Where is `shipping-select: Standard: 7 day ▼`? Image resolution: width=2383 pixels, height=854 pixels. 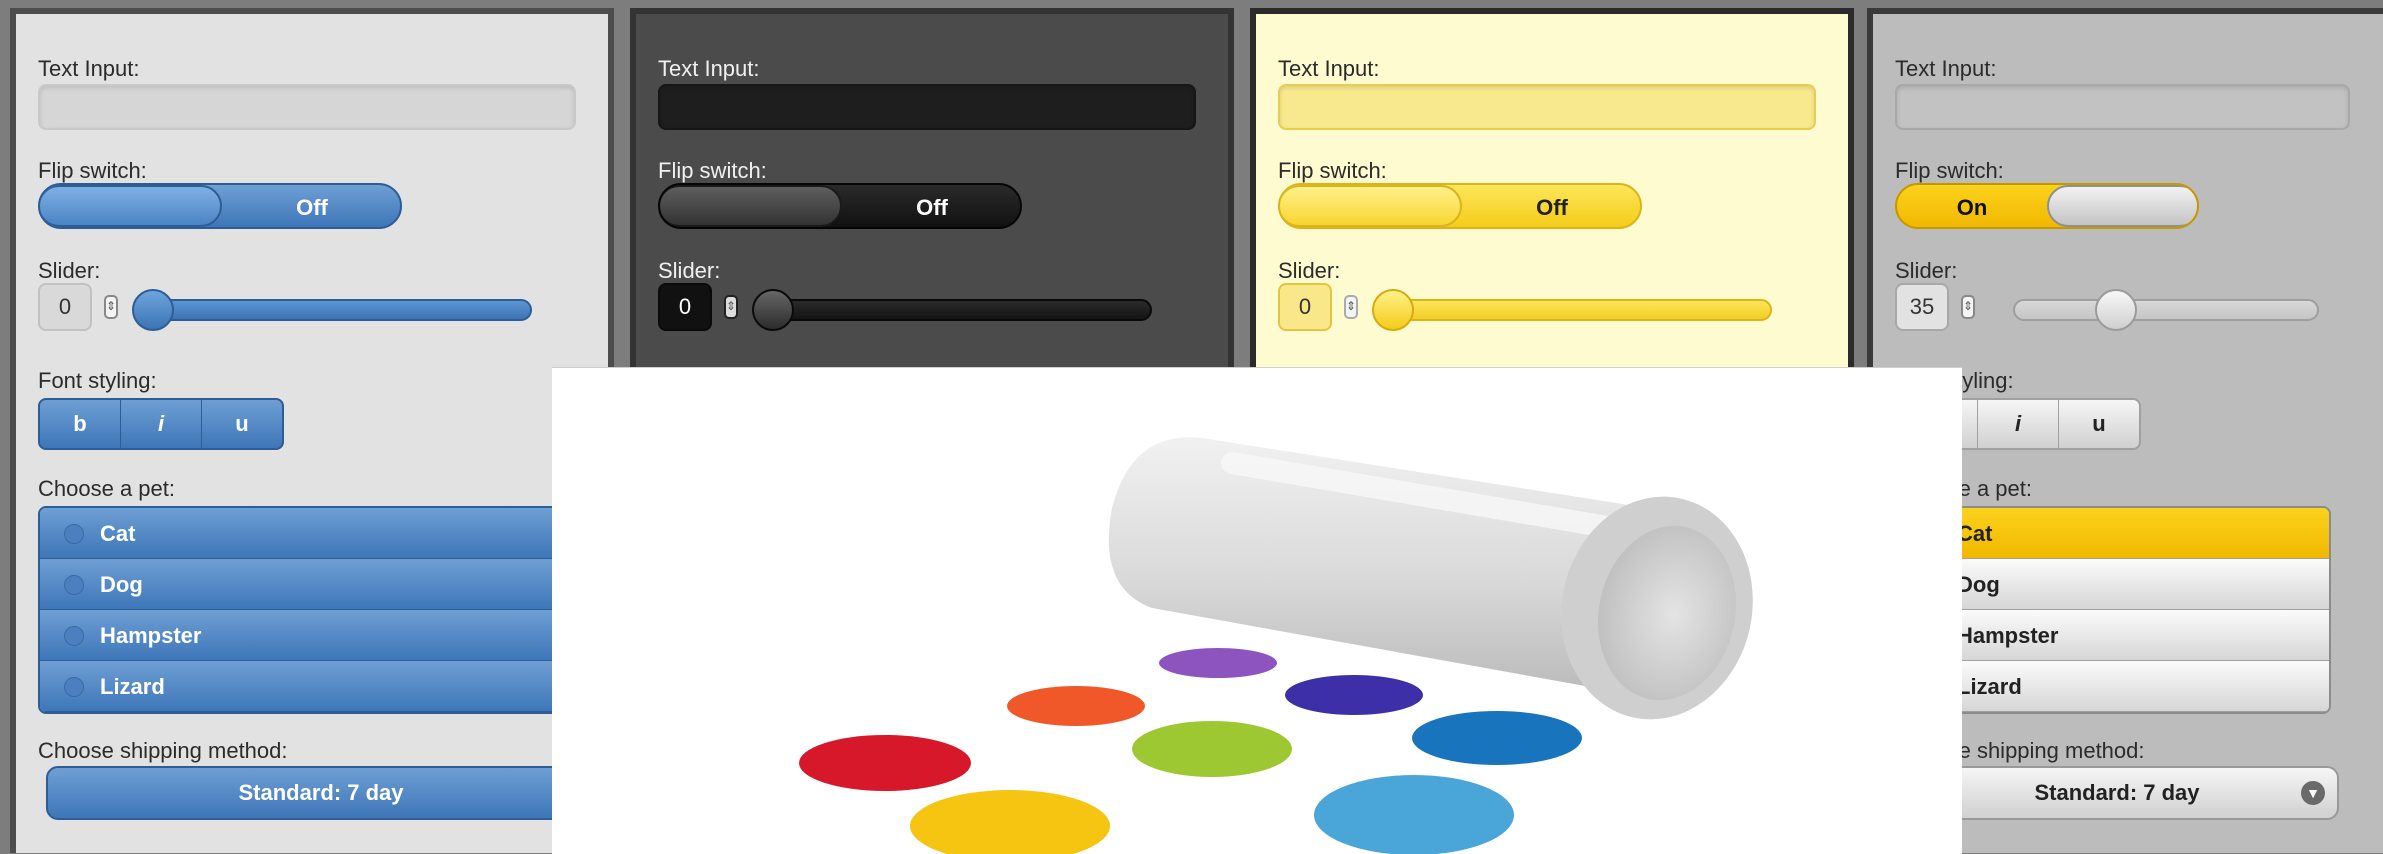
shipping-select: Standard: 7 day ▼ is located at coordinates (321, 793).